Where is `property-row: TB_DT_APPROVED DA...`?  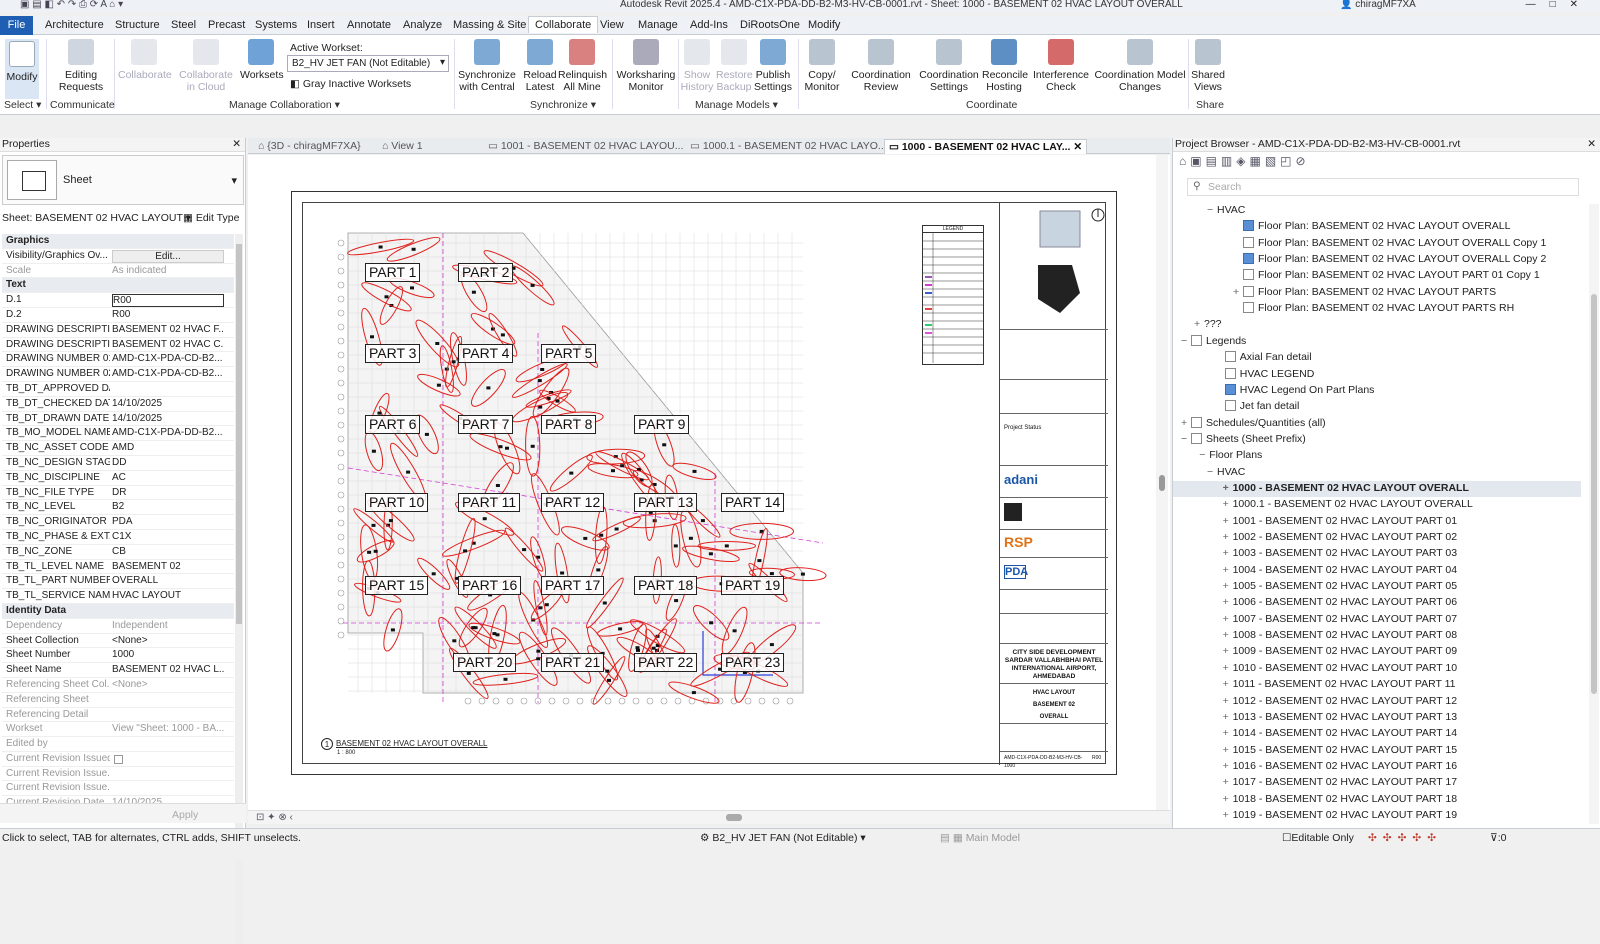 property-row: TB_DT_APPROVED DA... is located at coordinates (118, 389).